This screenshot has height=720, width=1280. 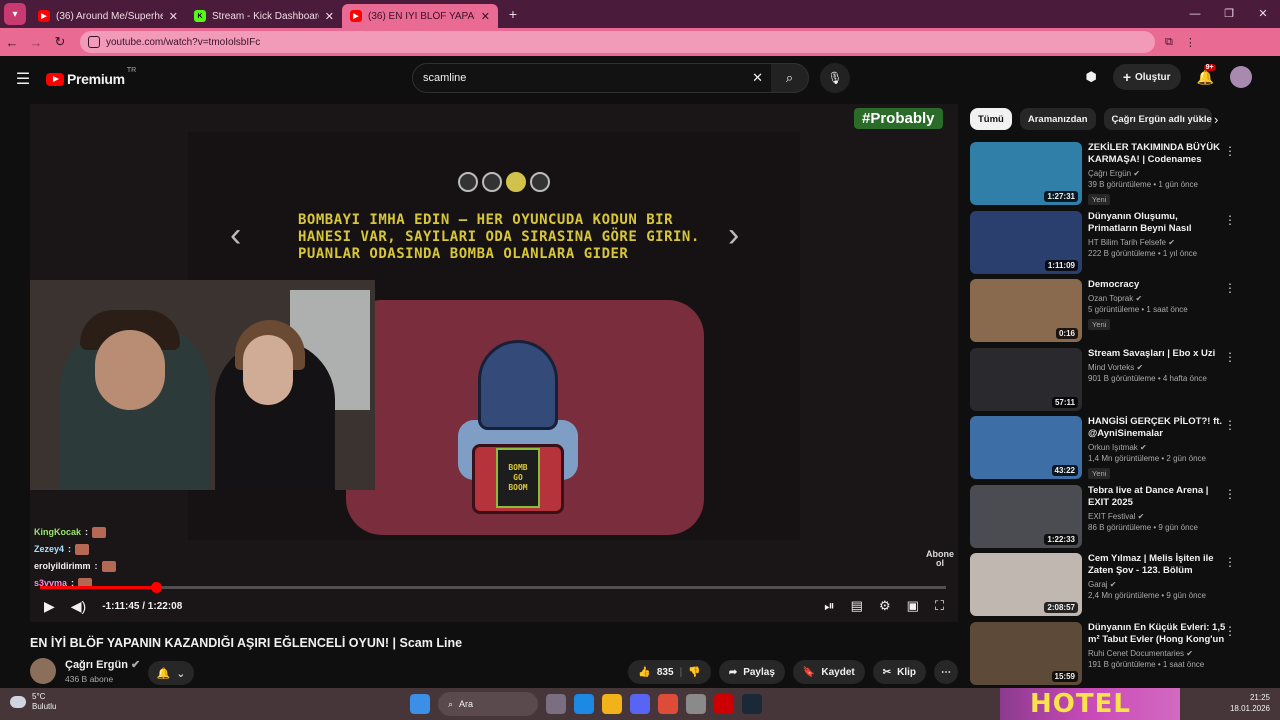 What do you see at coordinates (1195, 14) in the screenshot?
I see `minimize-icon: —` at bounding box center [1195, 14].